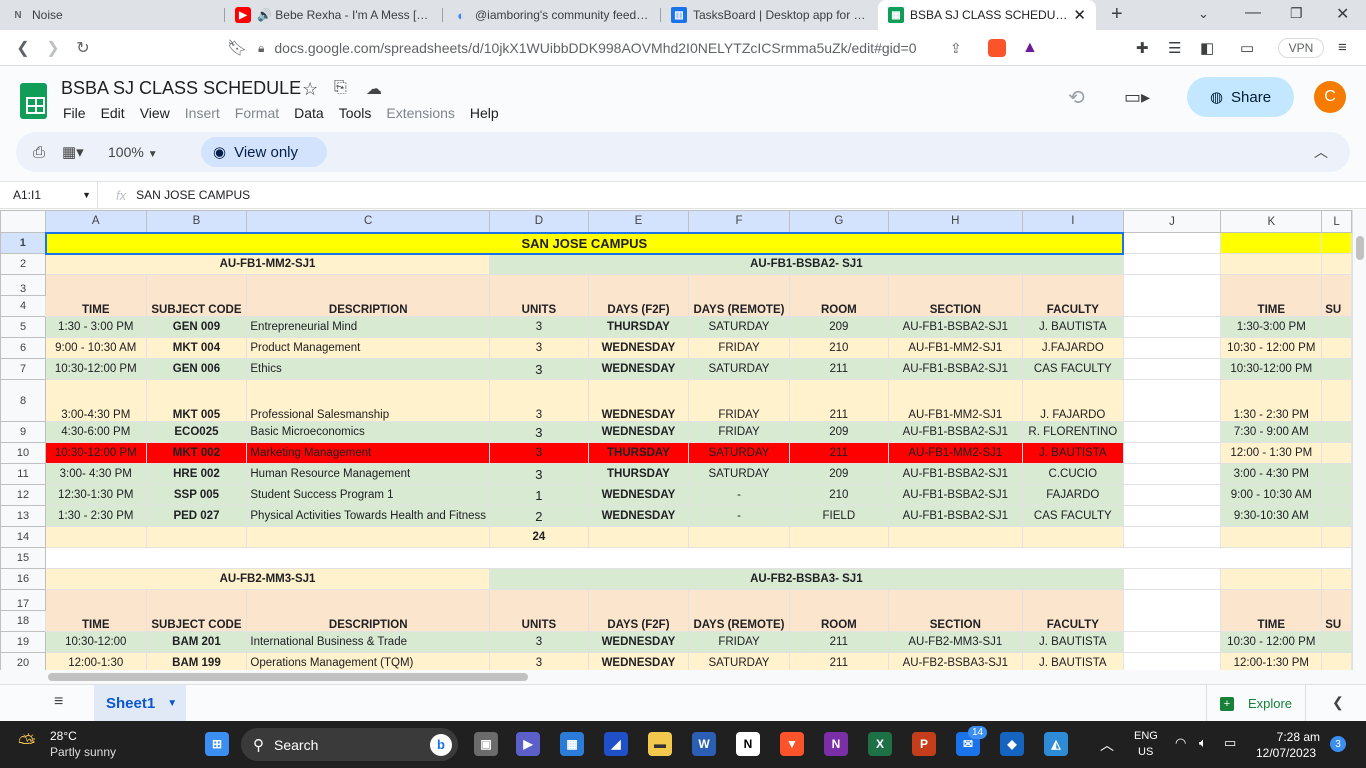 This screenshot has width=1366, height=768. I want to click on paint-format-icon: ▦▾, so click(73, 152).